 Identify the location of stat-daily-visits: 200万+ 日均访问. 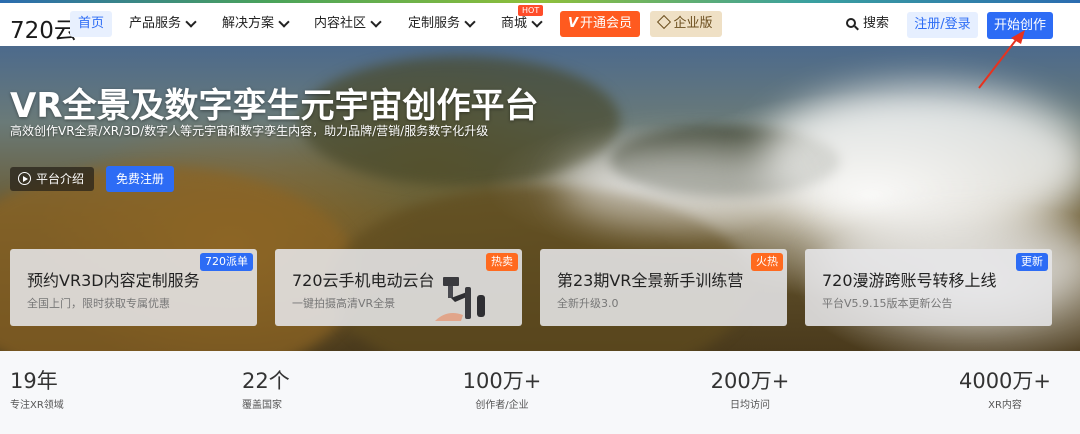
(750, 388).